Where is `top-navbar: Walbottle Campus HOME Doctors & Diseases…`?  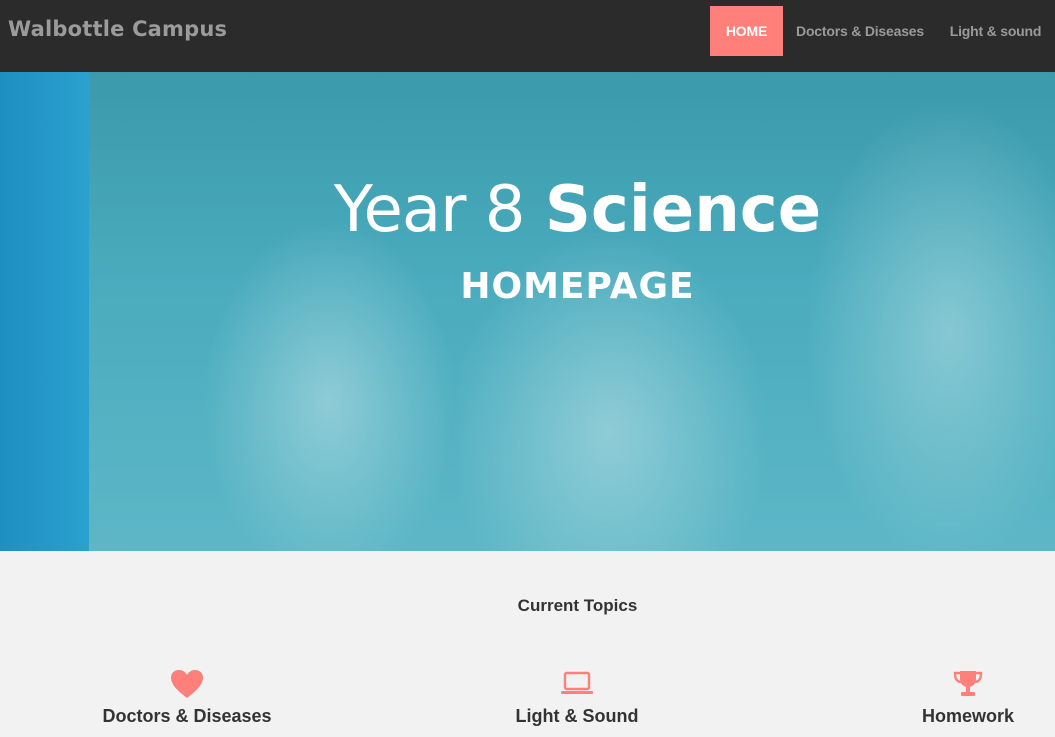
top-navbar: Walbottle Campus HOME Doctors & Diseases… is located at coordinates (527, 36).